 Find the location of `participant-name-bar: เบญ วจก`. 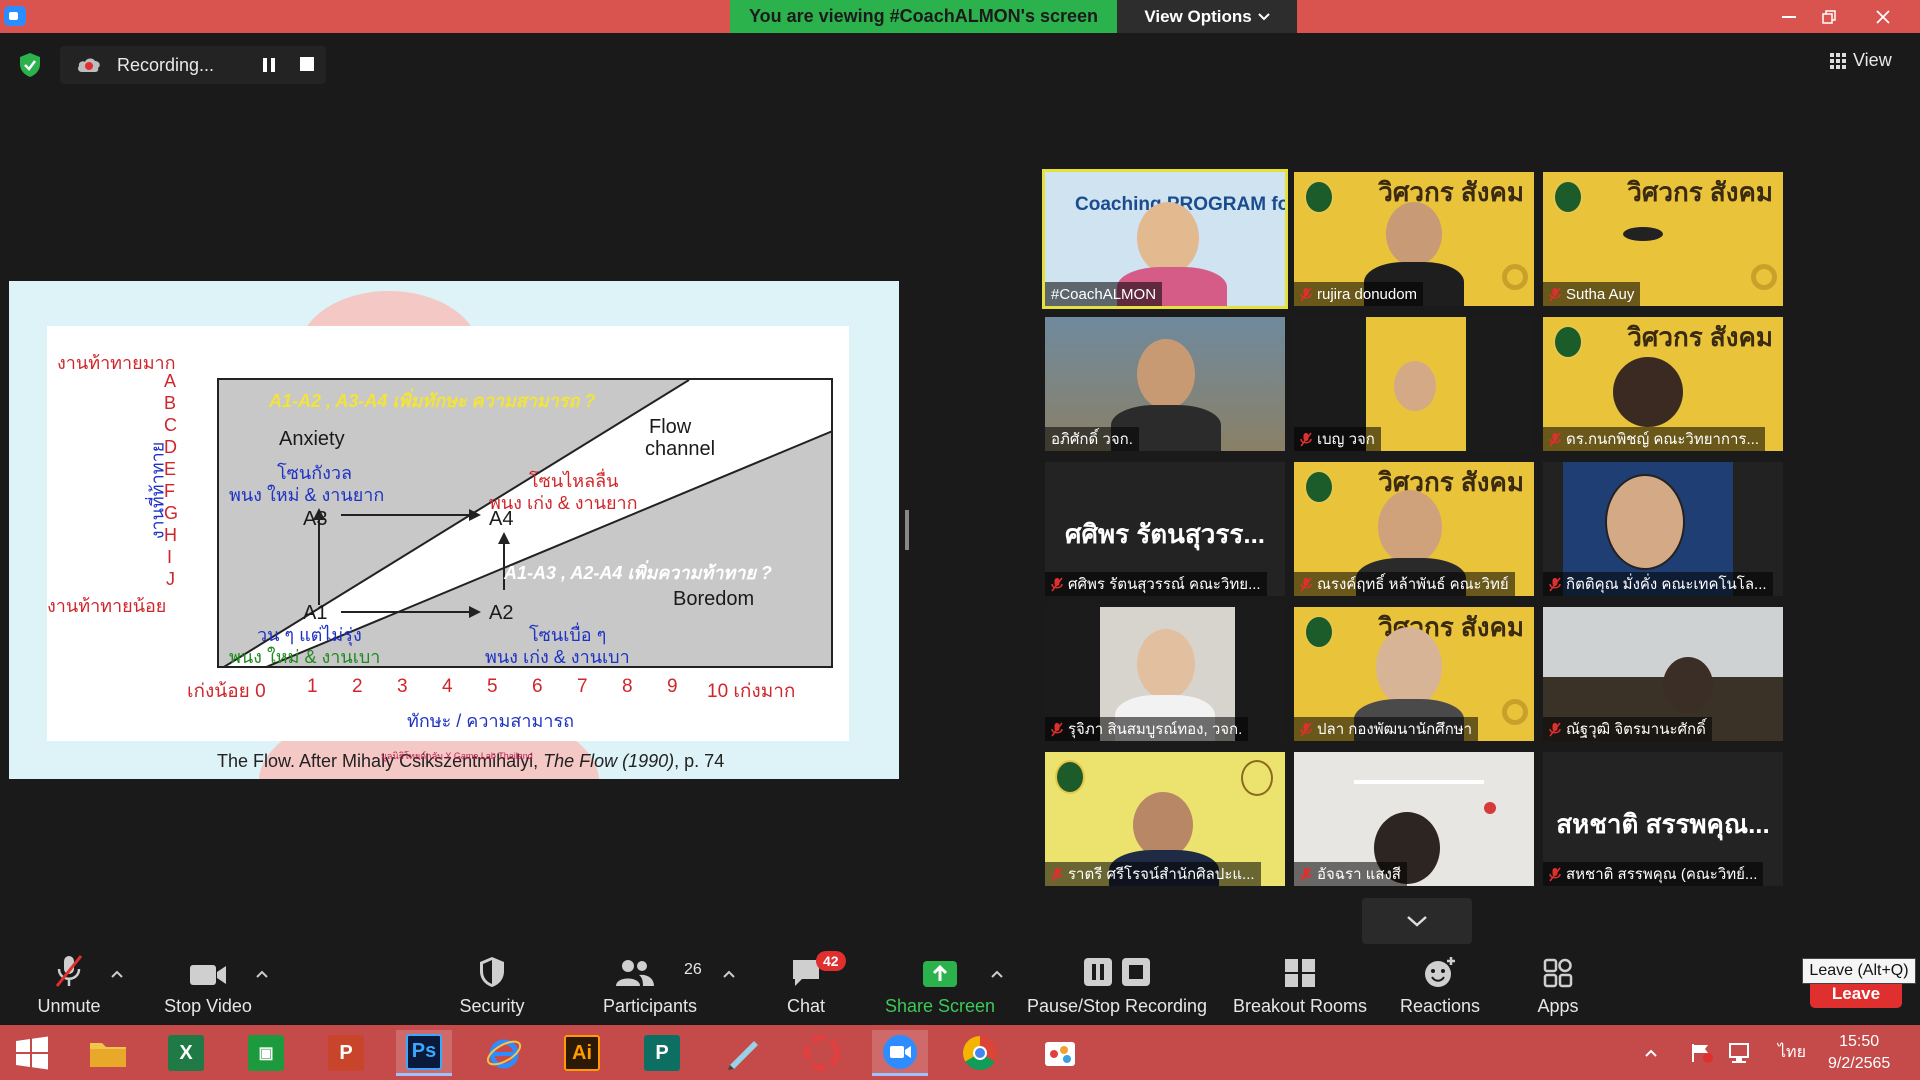

participant-name-bar: เบญ วจก is located at coordinates (1337, 439).